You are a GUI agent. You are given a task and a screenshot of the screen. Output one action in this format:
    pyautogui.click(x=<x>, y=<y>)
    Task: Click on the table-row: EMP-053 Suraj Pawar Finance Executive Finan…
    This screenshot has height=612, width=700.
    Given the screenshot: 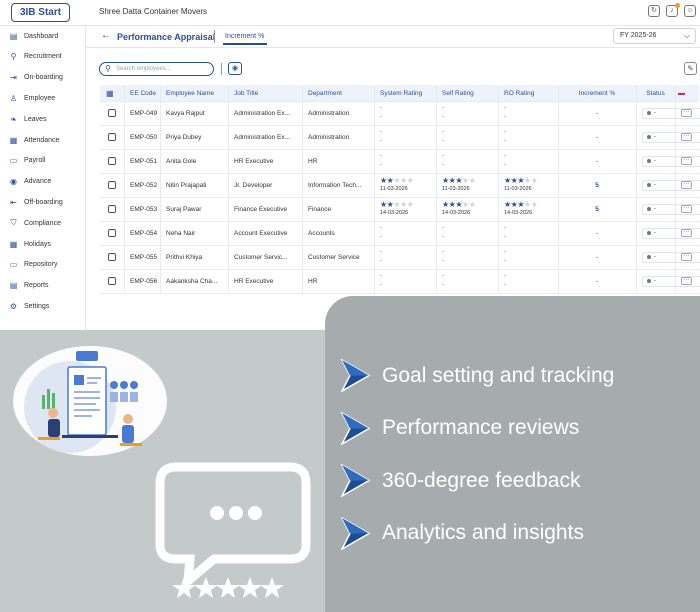 What is the action you would take?
    pyautogui.click(x=400, y=209)
    